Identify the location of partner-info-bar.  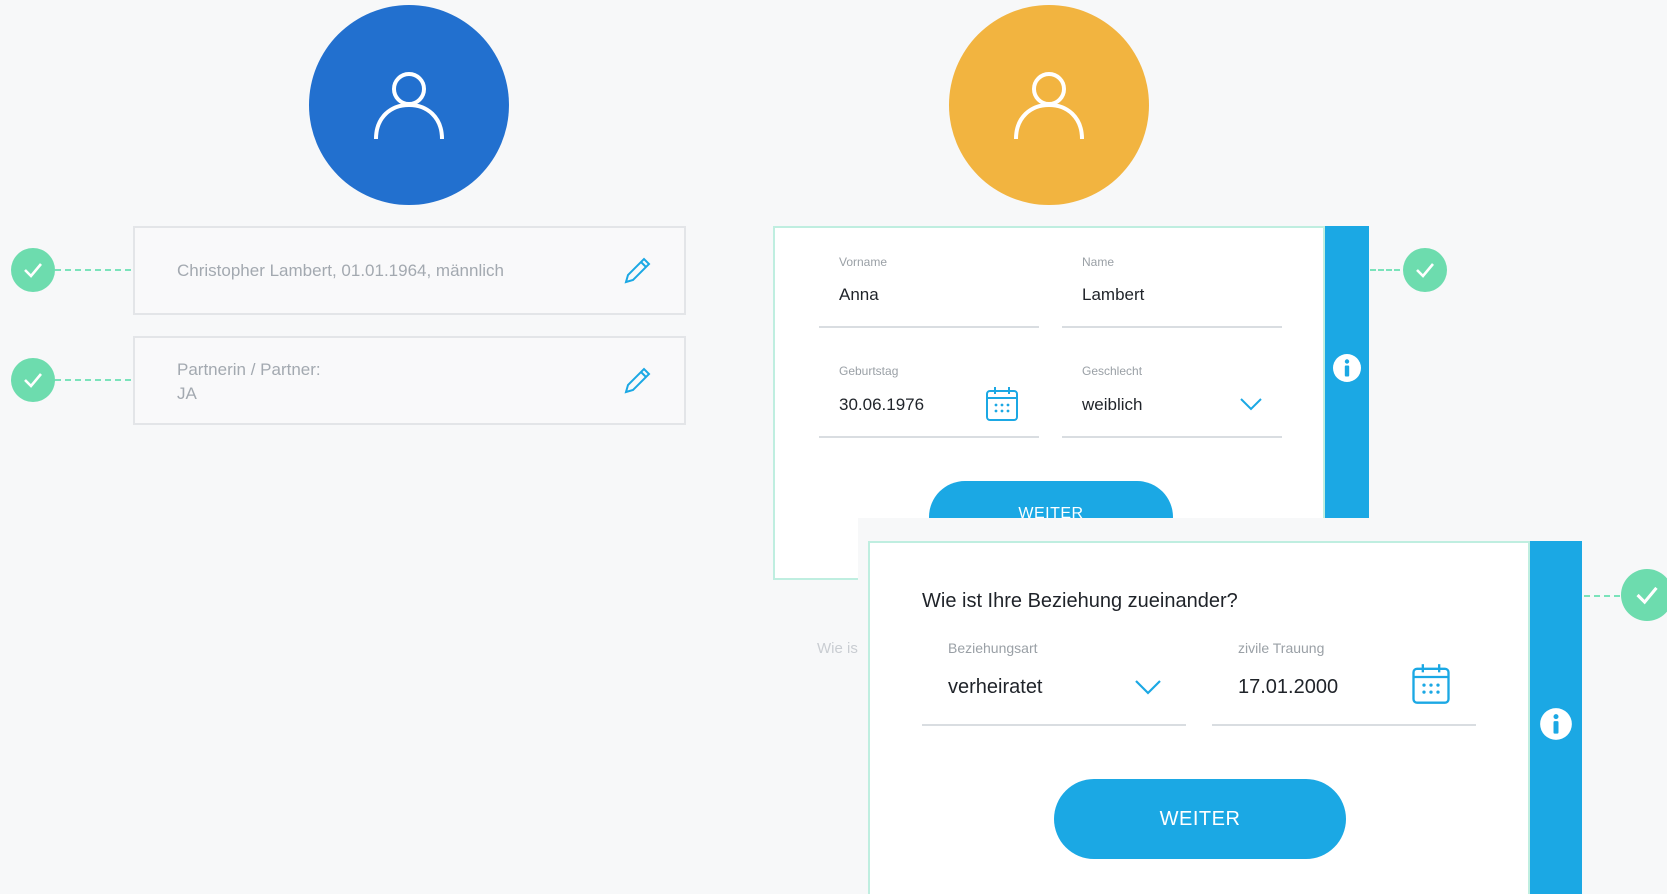
(1347, 372).